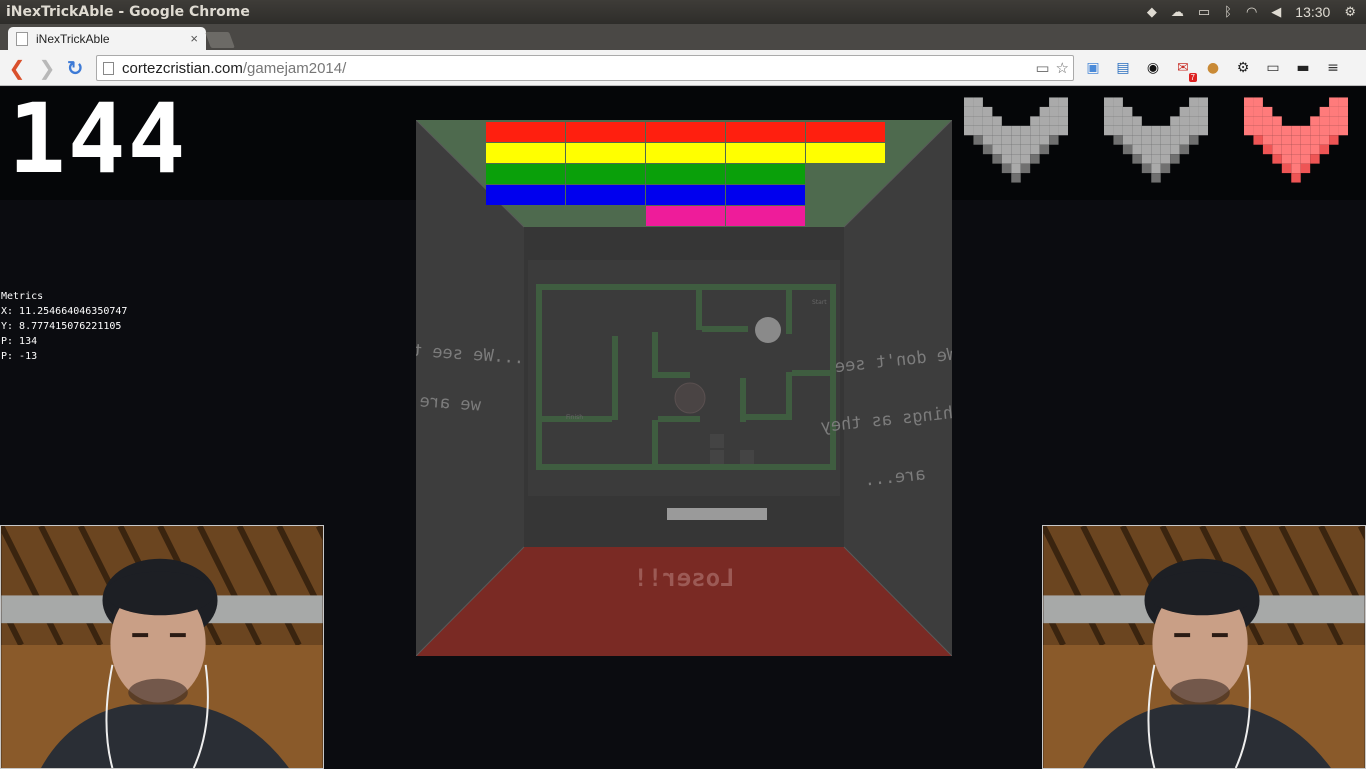 The image size is (1366, 769). What do you see at coordinates (717, 514) in the screenshot?
I see `paddle` at bounding box center [717, 514].